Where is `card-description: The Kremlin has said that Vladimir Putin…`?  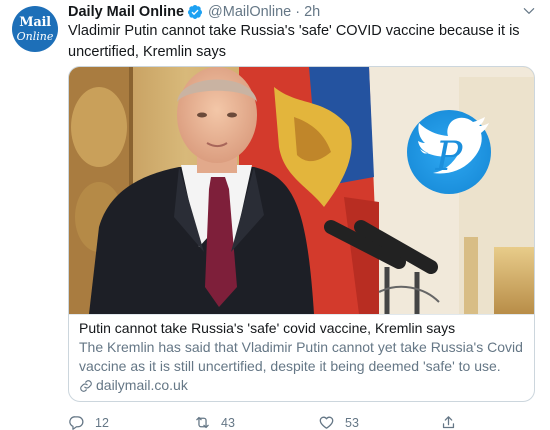 card-description: The Kremlin has said that Vladimir Putin… is located at coordinates (301, 356).